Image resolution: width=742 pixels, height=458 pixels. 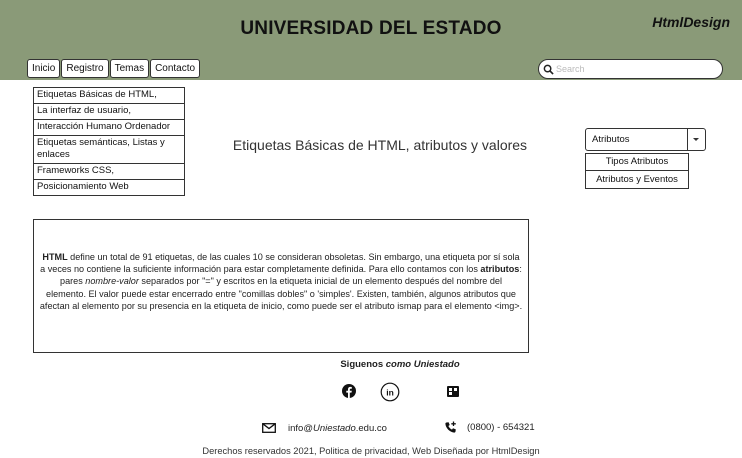 I want to click on email-contact: info@ Uniestado .edu.co, so click(x=324, y=428).